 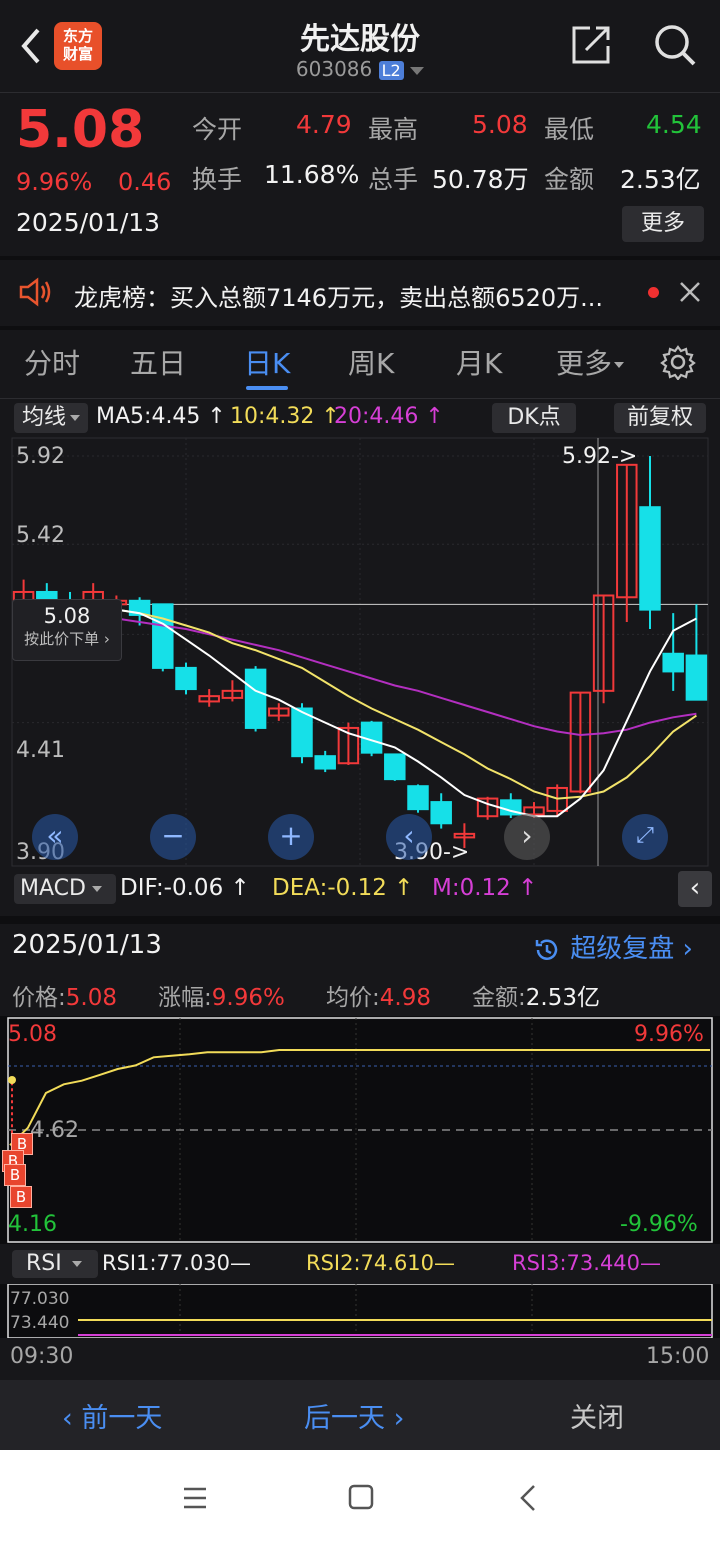 What do you see at coordinates (148, 416) in the screenshot?
I see `ma5-text: MA5:4.45` at bounding box center [148, 416].